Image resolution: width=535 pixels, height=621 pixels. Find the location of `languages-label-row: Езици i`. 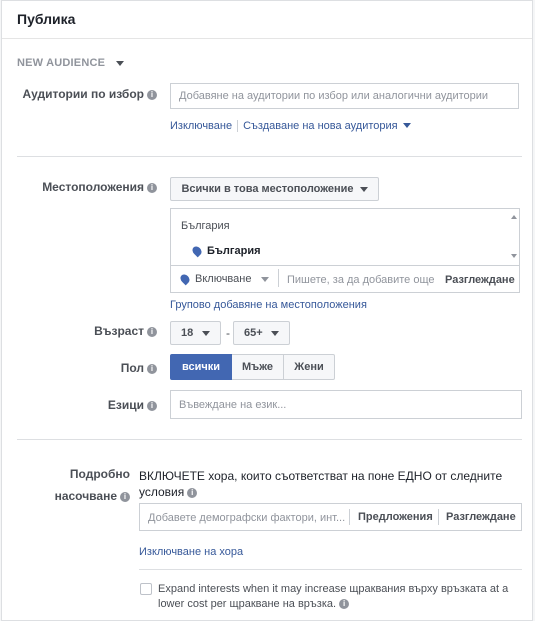

languages-label-row: Езици i is located at coordinates (79, 405).